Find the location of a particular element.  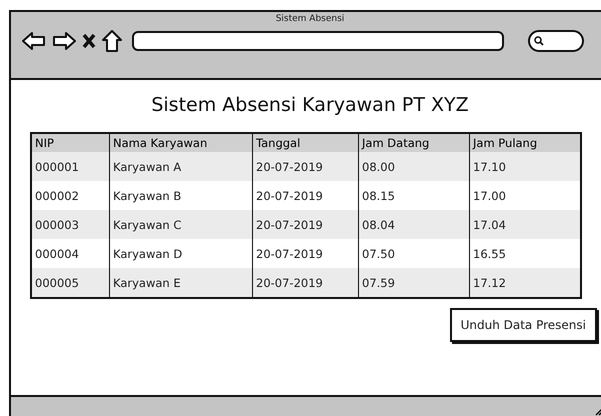

table-cell: 000001 is located at coordinates (70, 166).